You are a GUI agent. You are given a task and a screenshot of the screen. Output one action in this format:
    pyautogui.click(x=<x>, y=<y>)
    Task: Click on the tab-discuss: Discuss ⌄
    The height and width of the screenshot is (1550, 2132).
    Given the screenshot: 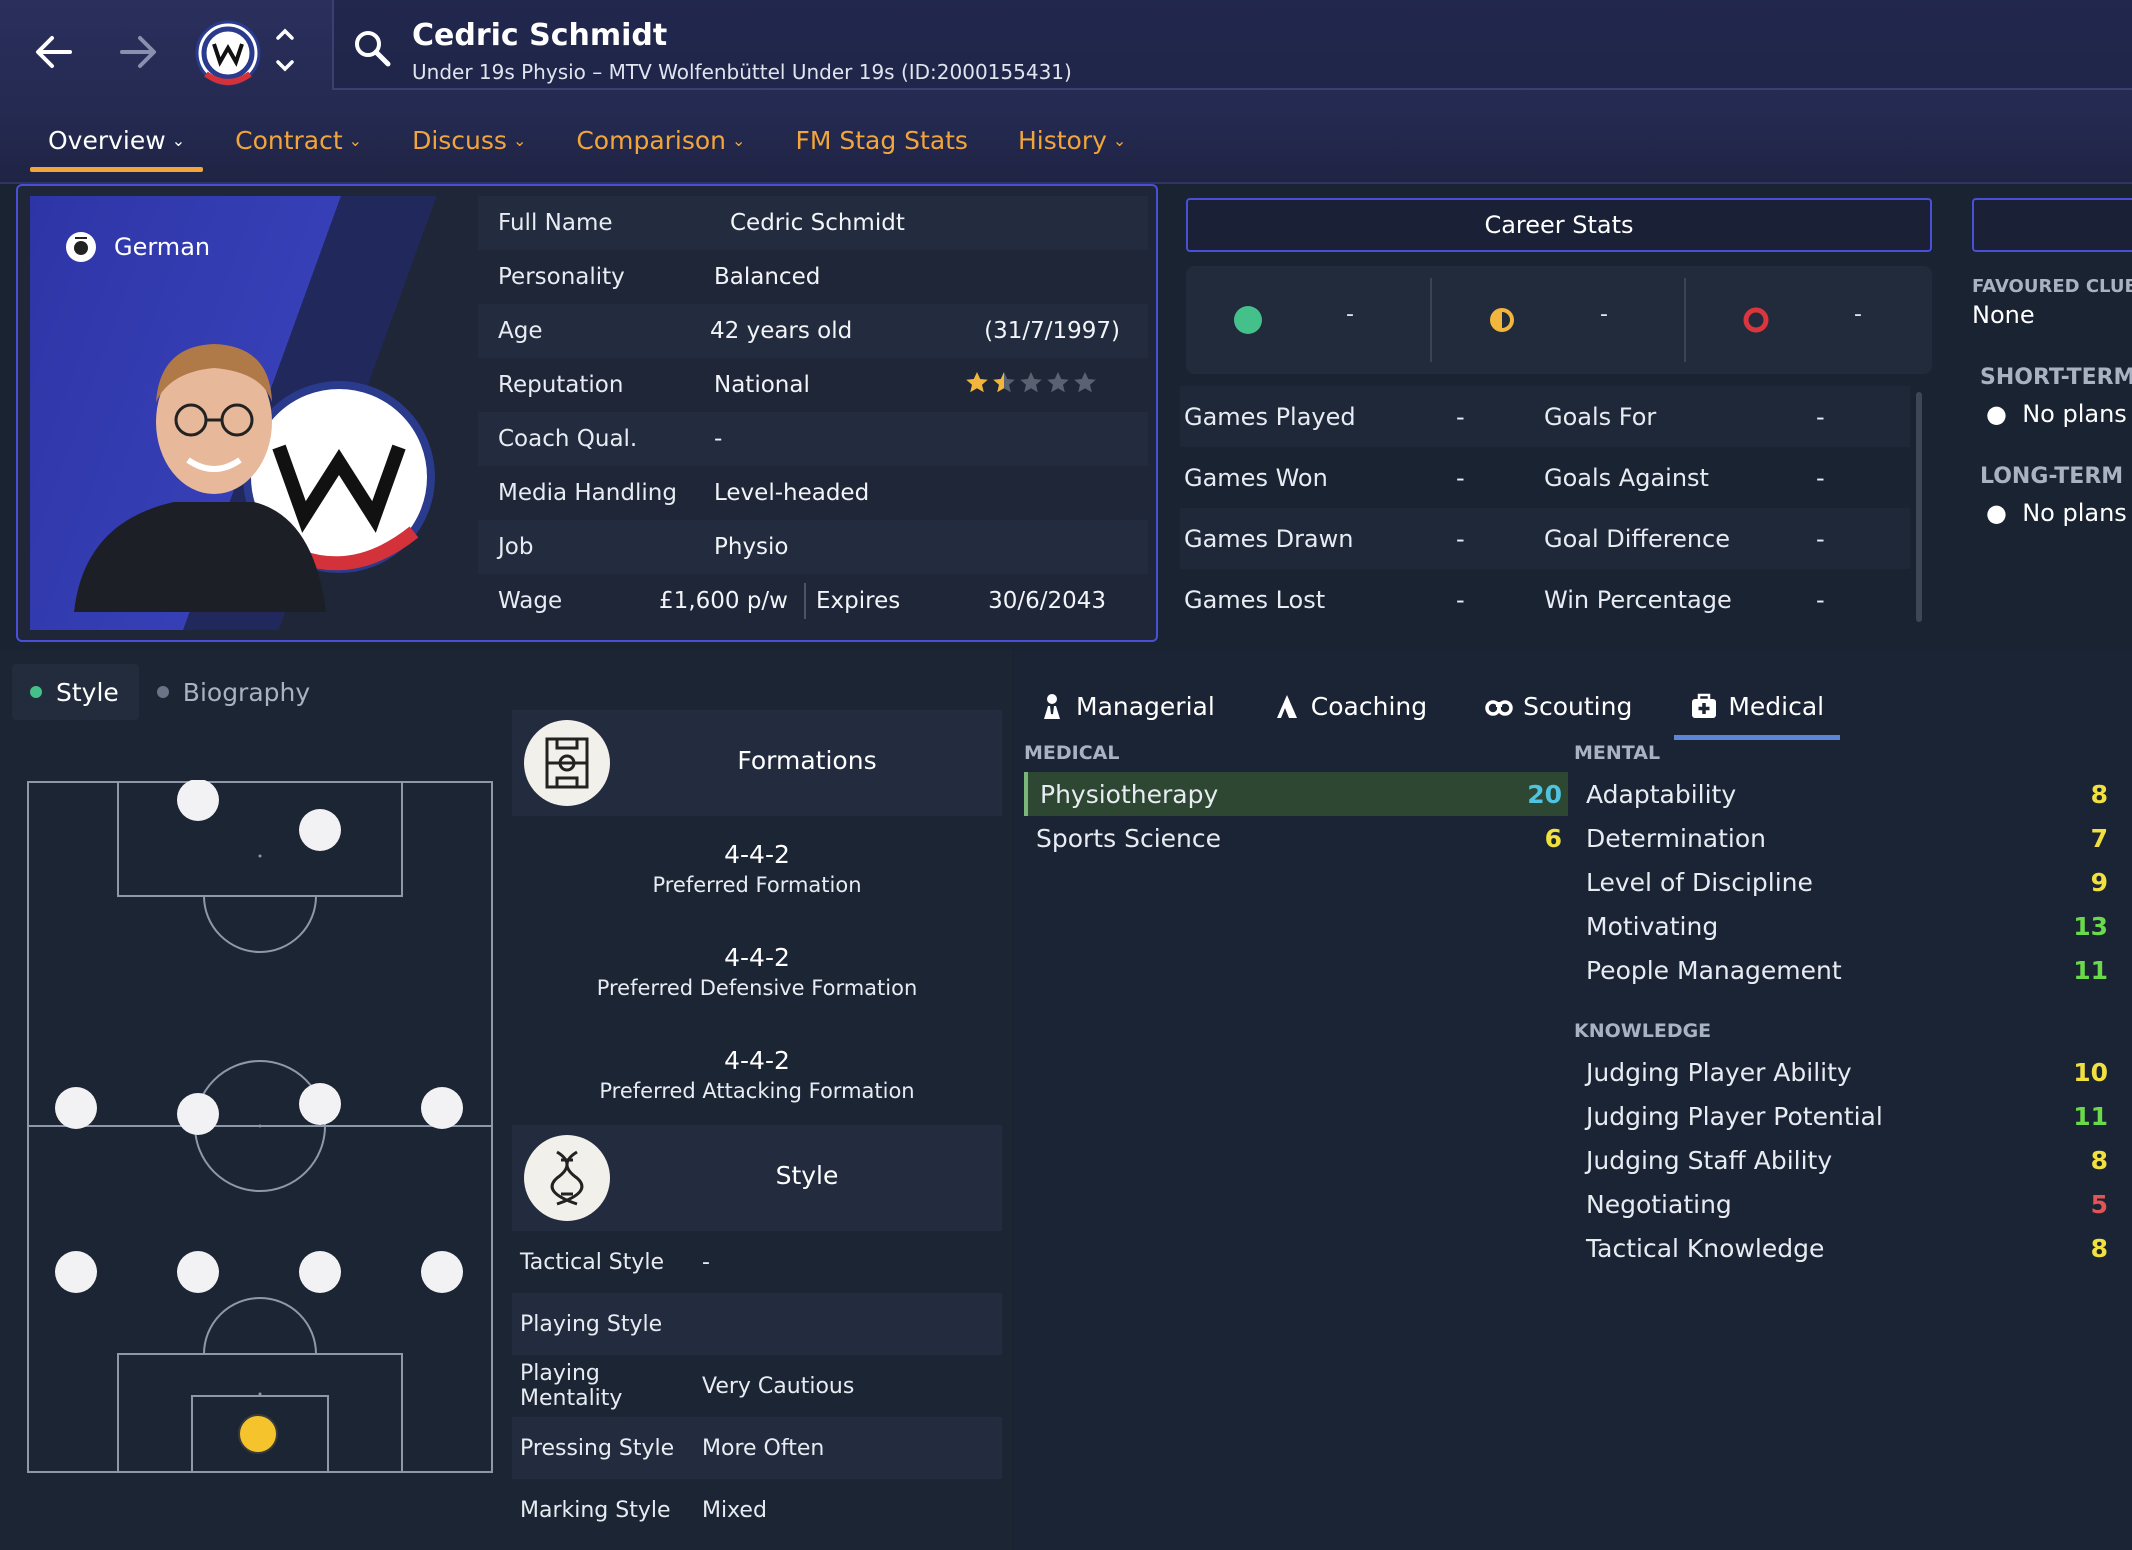 What is the action you would take?
    pyautogui.click(x=469, y=147)
    